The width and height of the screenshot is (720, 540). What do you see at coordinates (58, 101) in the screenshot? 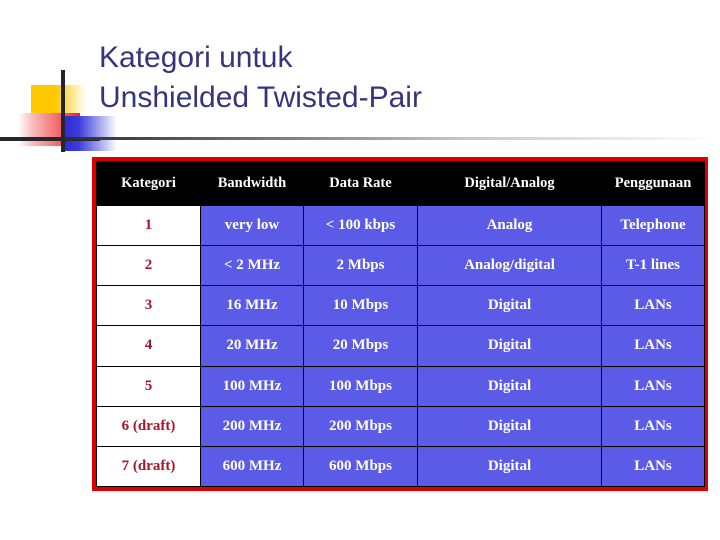
I see `yellow-square-decoration` at bounding box center [58, 101].